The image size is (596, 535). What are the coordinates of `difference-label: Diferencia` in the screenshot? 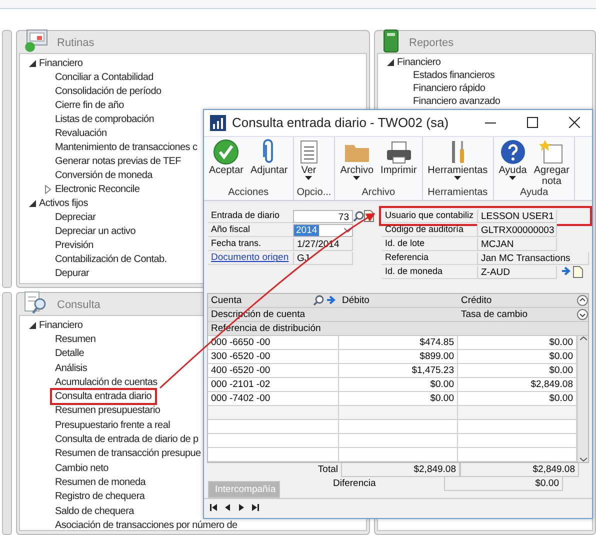 It's located at (354, 483).